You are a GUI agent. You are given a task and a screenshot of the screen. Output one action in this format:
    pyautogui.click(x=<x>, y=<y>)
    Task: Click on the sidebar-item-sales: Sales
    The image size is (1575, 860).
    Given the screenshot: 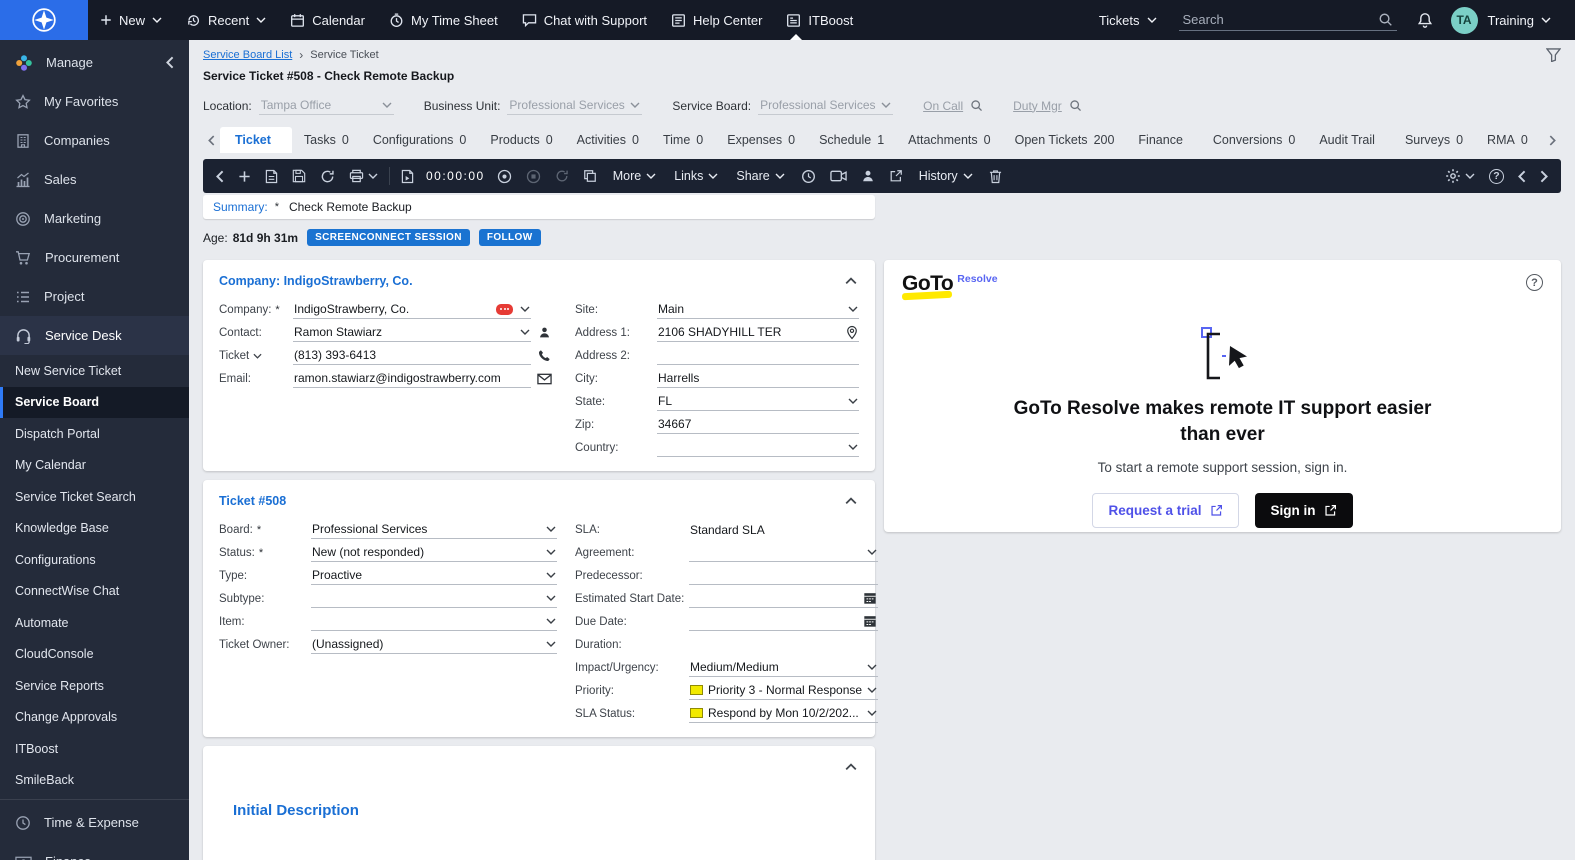 What is the action you would take?
    pyautogui.click(x=94, y=179)
    